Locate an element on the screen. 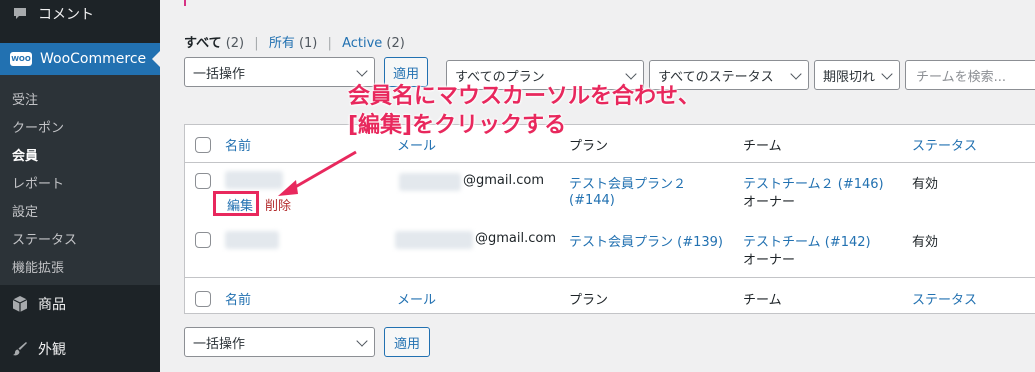 The width and height of the screenshot is (1035, 372). annotation-arrow is located at coordinates (317, 173).